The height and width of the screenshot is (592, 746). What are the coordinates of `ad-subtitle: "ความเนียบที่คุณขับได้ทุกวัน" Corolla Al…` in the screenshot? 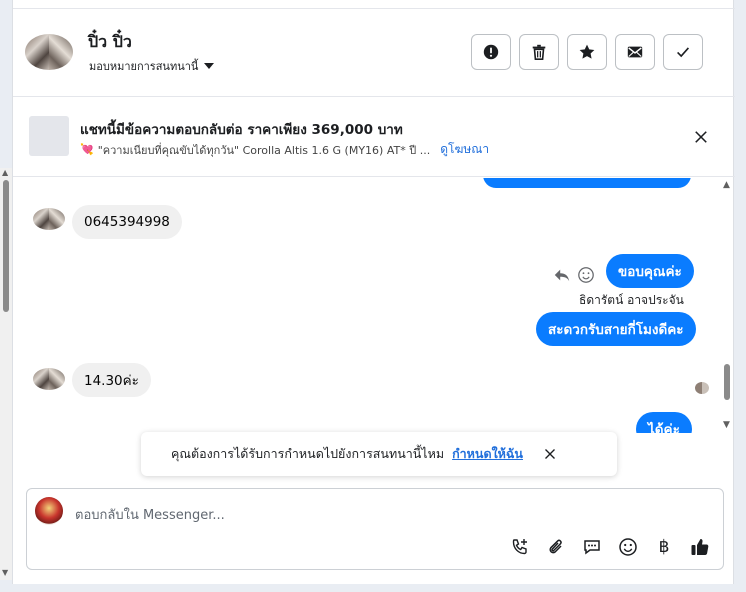 It's located at (264, 150).